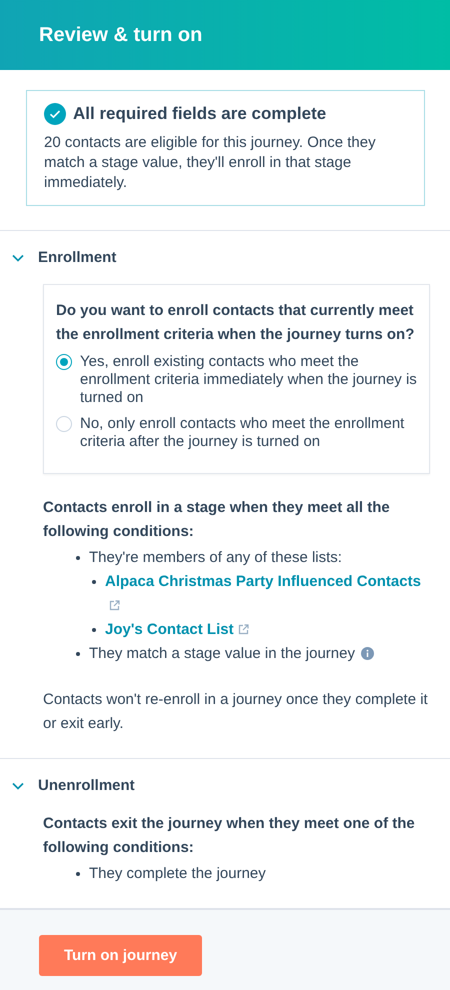 Image resolution: width=450 pixels, height=990 pixels. I want to click on conditions-title: Contacts enroll in a stage when they meet all the following conditions:, so click(217, 520).